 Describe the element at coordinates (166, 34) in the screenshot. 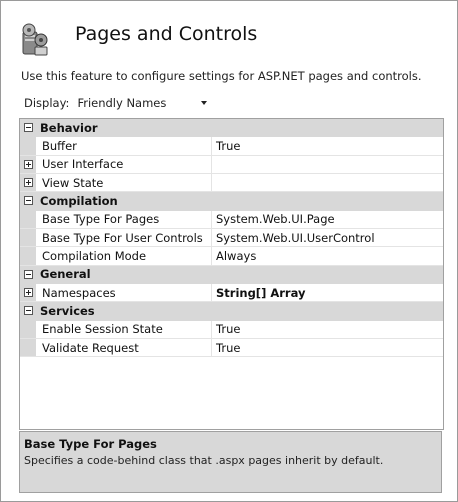

I see `page-title: Pages and Controls` at that location.